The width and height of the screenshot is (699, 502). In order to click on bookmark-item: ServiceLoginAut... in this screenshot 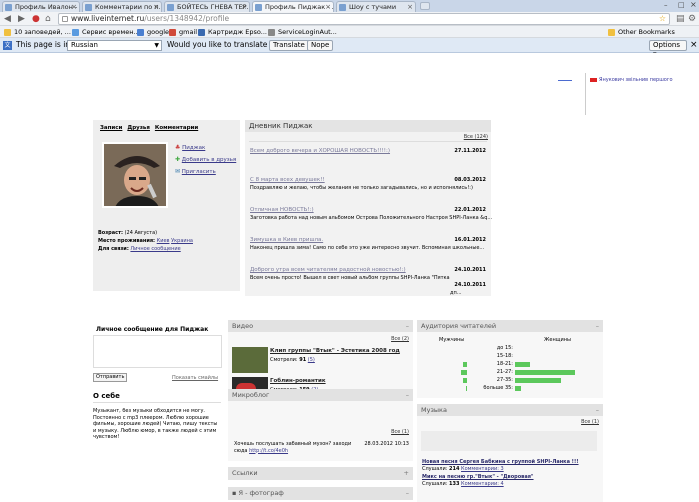, I will do `click(302, 32)`.